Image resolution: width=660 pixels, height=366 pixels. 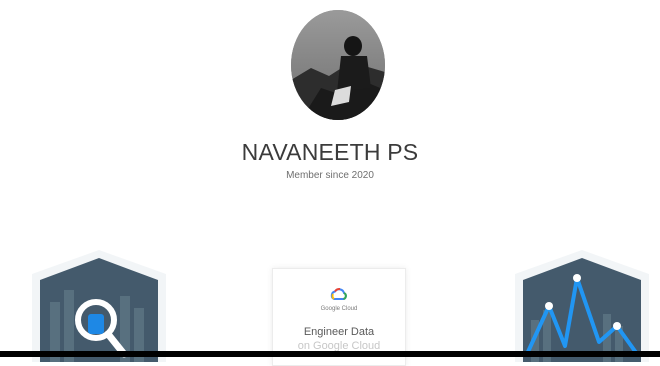 What do you see at coordinates (330, 175) in the screenshot?
I see `member-since: Member since 2020` at bounding box center [330, 175].